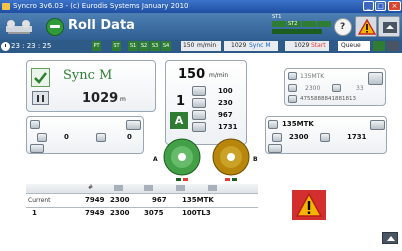 This screenshot has width=402, height=251. I want to click on col-weight-icon, so click(148, 188).